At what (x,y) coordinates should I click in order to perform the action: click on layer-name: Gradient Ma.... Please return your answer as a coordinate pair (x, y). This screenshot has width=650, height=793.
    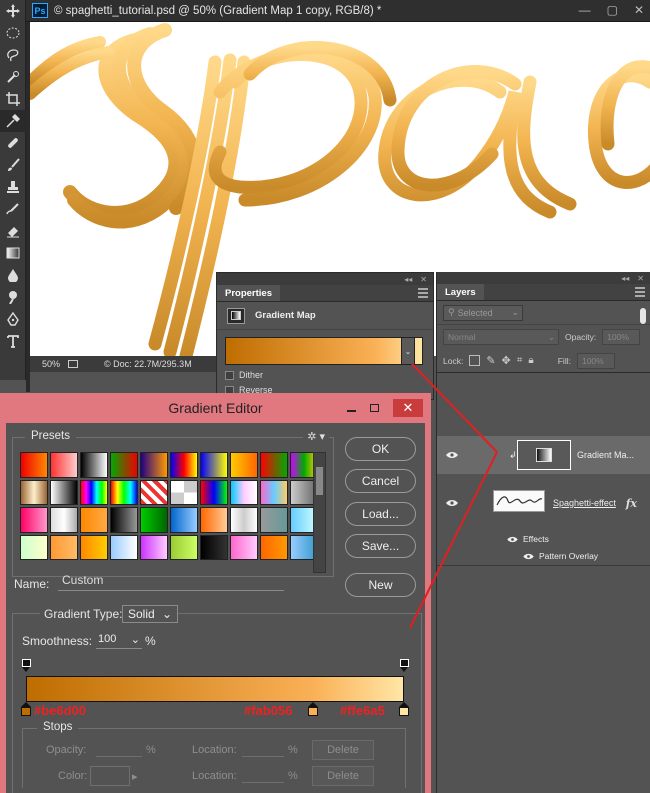
    Looking at the image, I should click on (605, 455).